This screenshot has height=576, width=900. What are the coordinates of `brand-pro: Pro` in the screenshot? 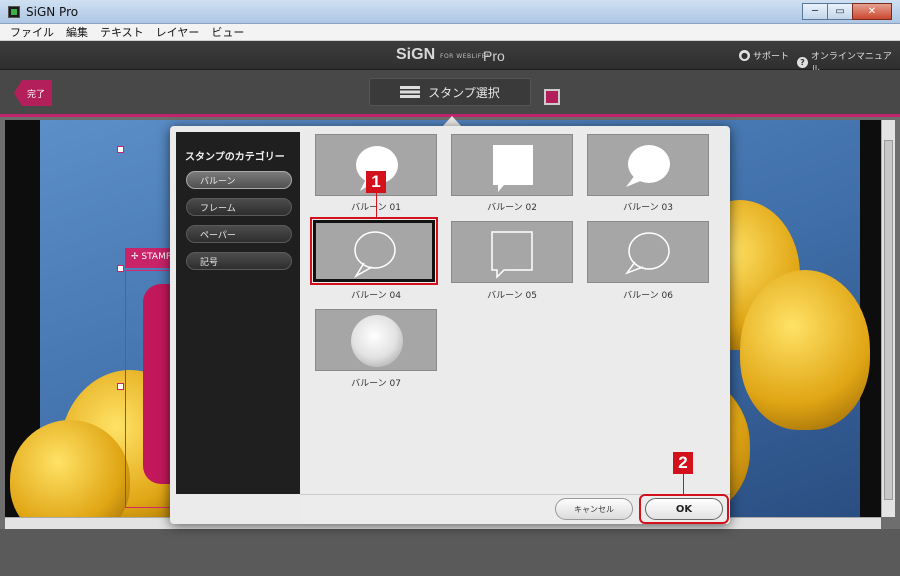 It's located at (494, 56).